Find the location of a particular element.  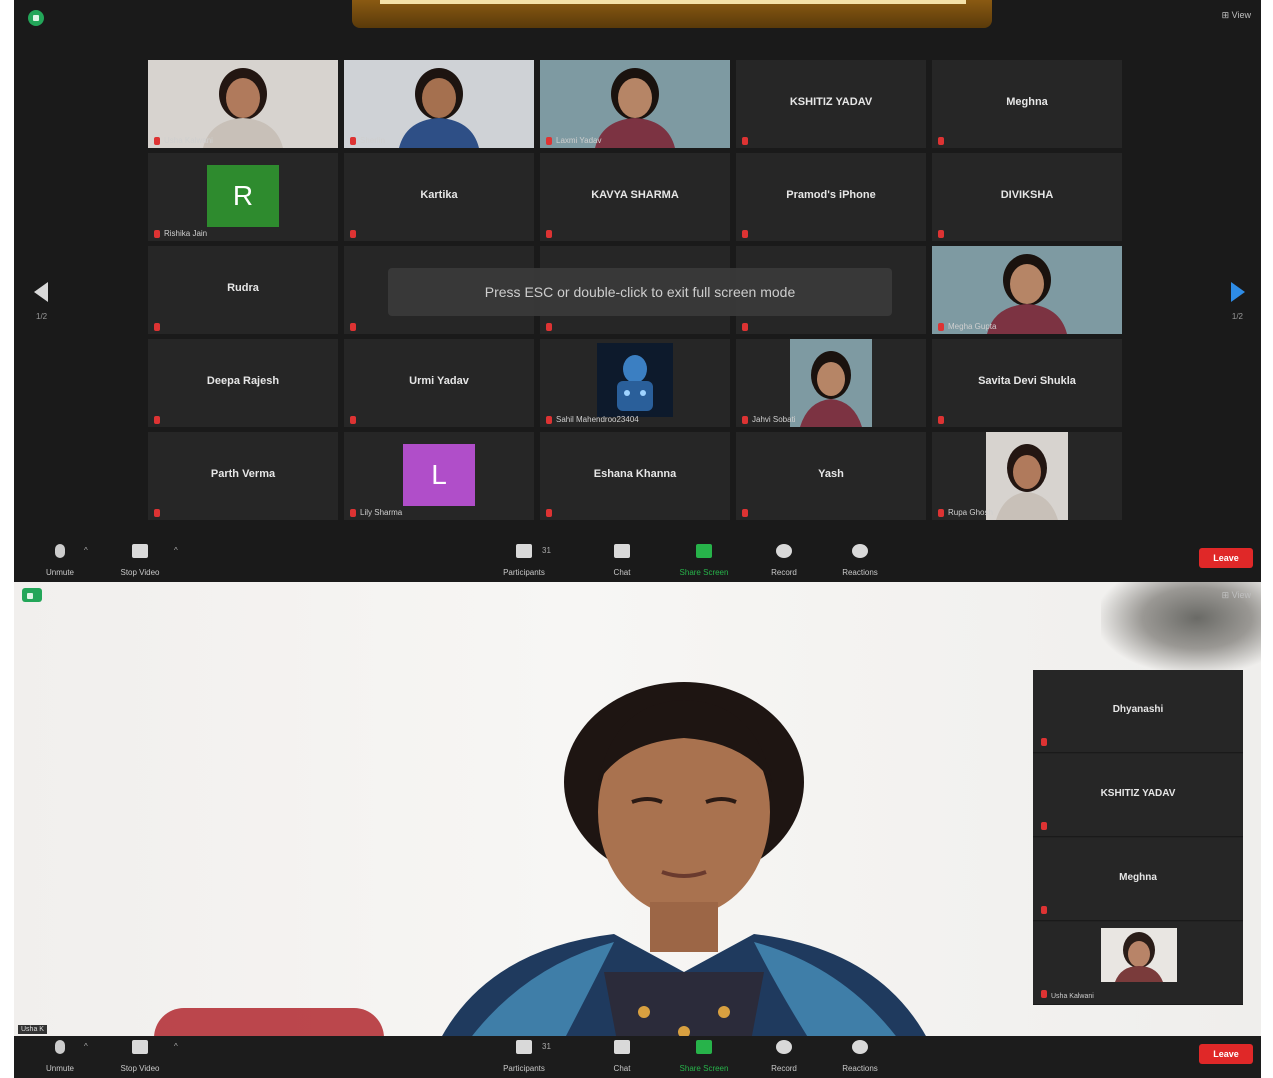

profile-picture is located at coordinates (635, 380).